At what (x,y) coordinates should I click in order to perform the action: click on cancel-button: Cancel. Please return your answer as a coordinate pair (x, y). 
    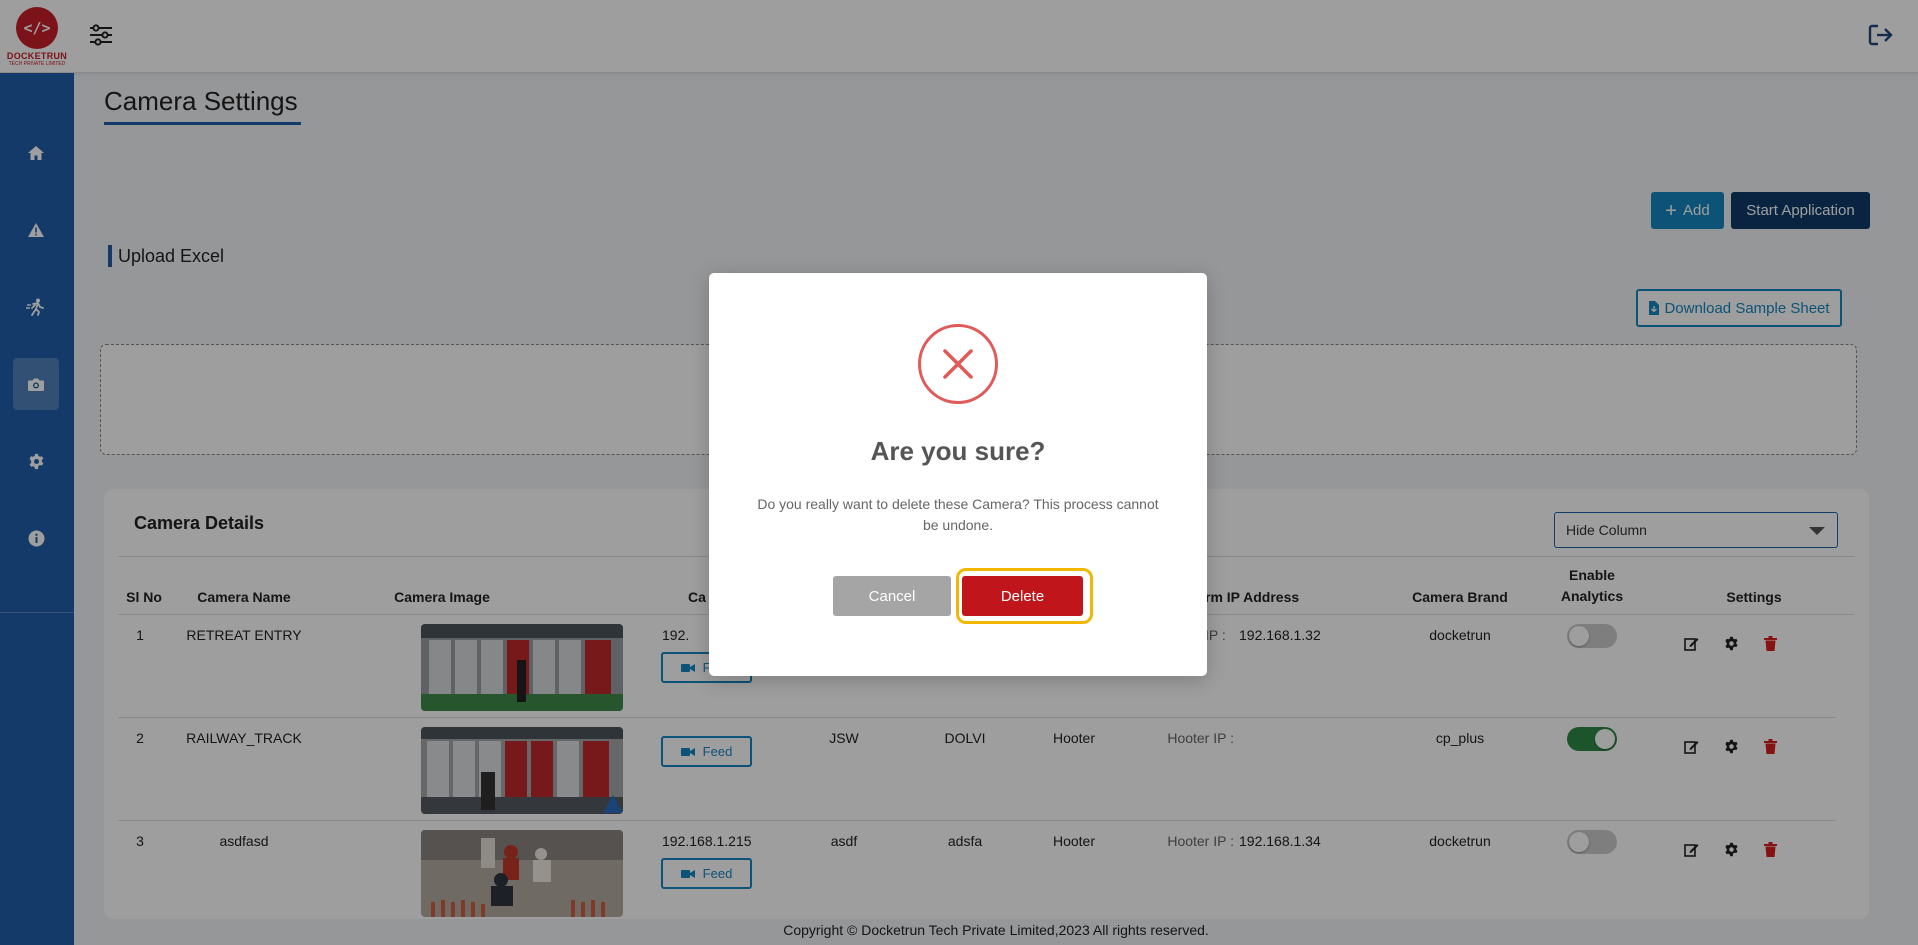
    Looking at the image, I should click on (892, 596).